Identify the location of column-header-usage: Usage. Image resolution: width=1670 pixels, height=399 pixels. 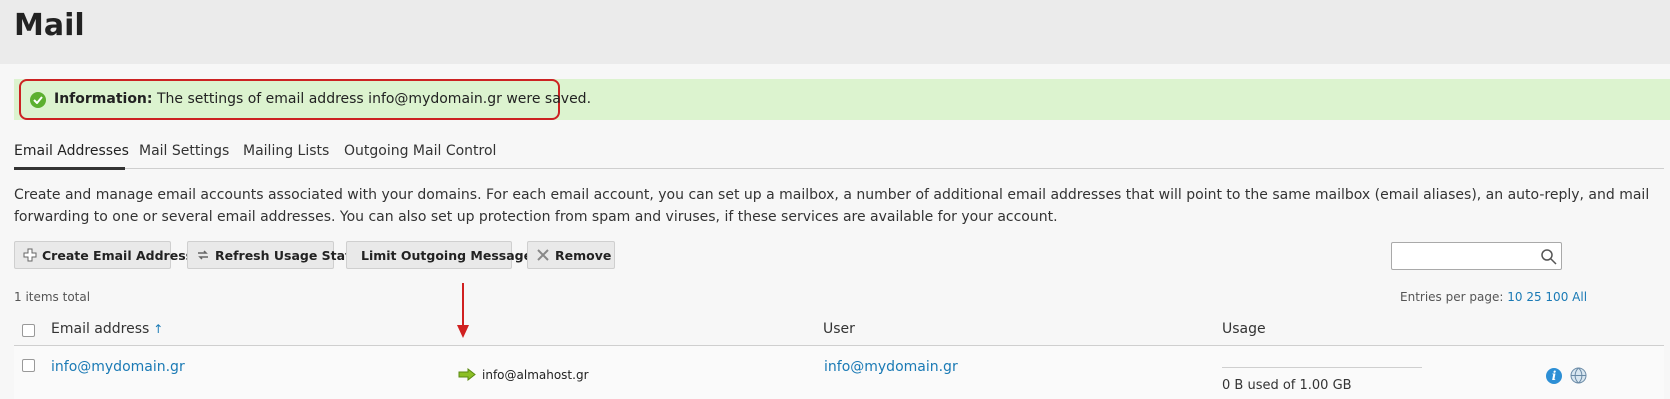
(1244, 329).